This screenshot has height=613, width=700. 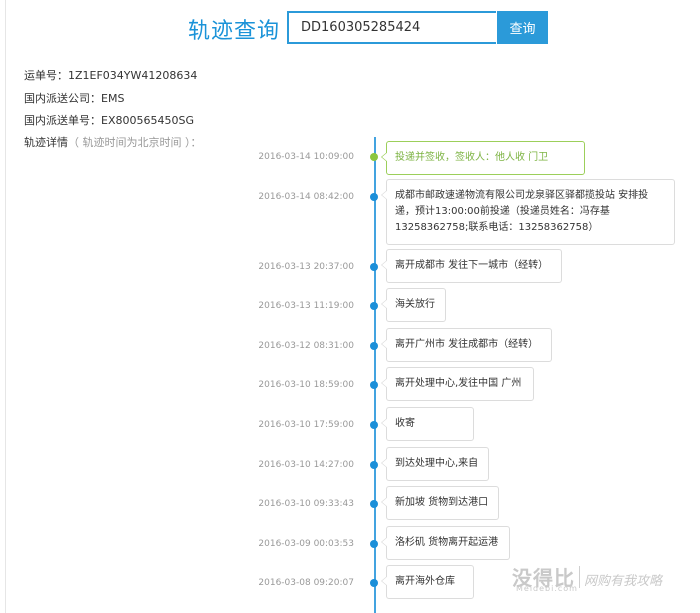 I want to click on watermark-divider, so click(x=579, y=577).